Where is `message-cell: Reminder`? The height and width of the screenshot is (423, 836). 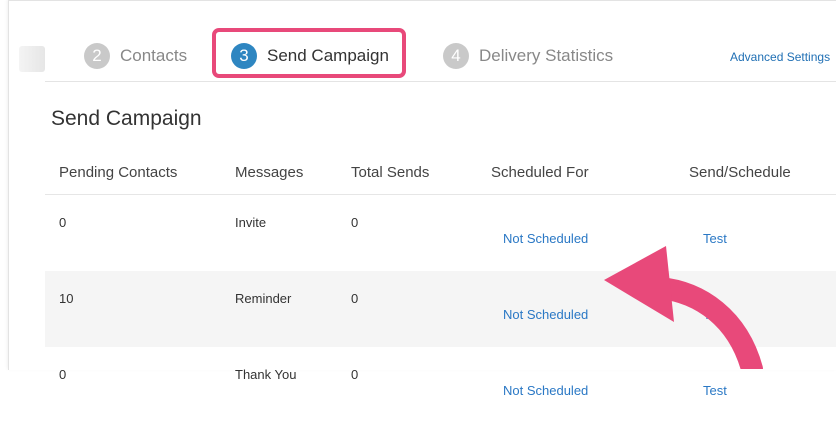 message-cell: Reminder is located at coordinates (293, 309).